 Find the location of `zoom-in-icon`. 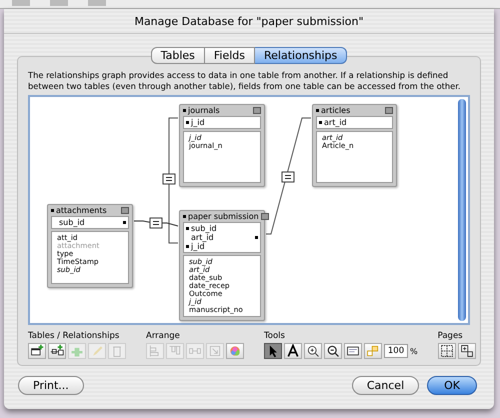

zoom-in-icon is located at coordinates (313, 351).